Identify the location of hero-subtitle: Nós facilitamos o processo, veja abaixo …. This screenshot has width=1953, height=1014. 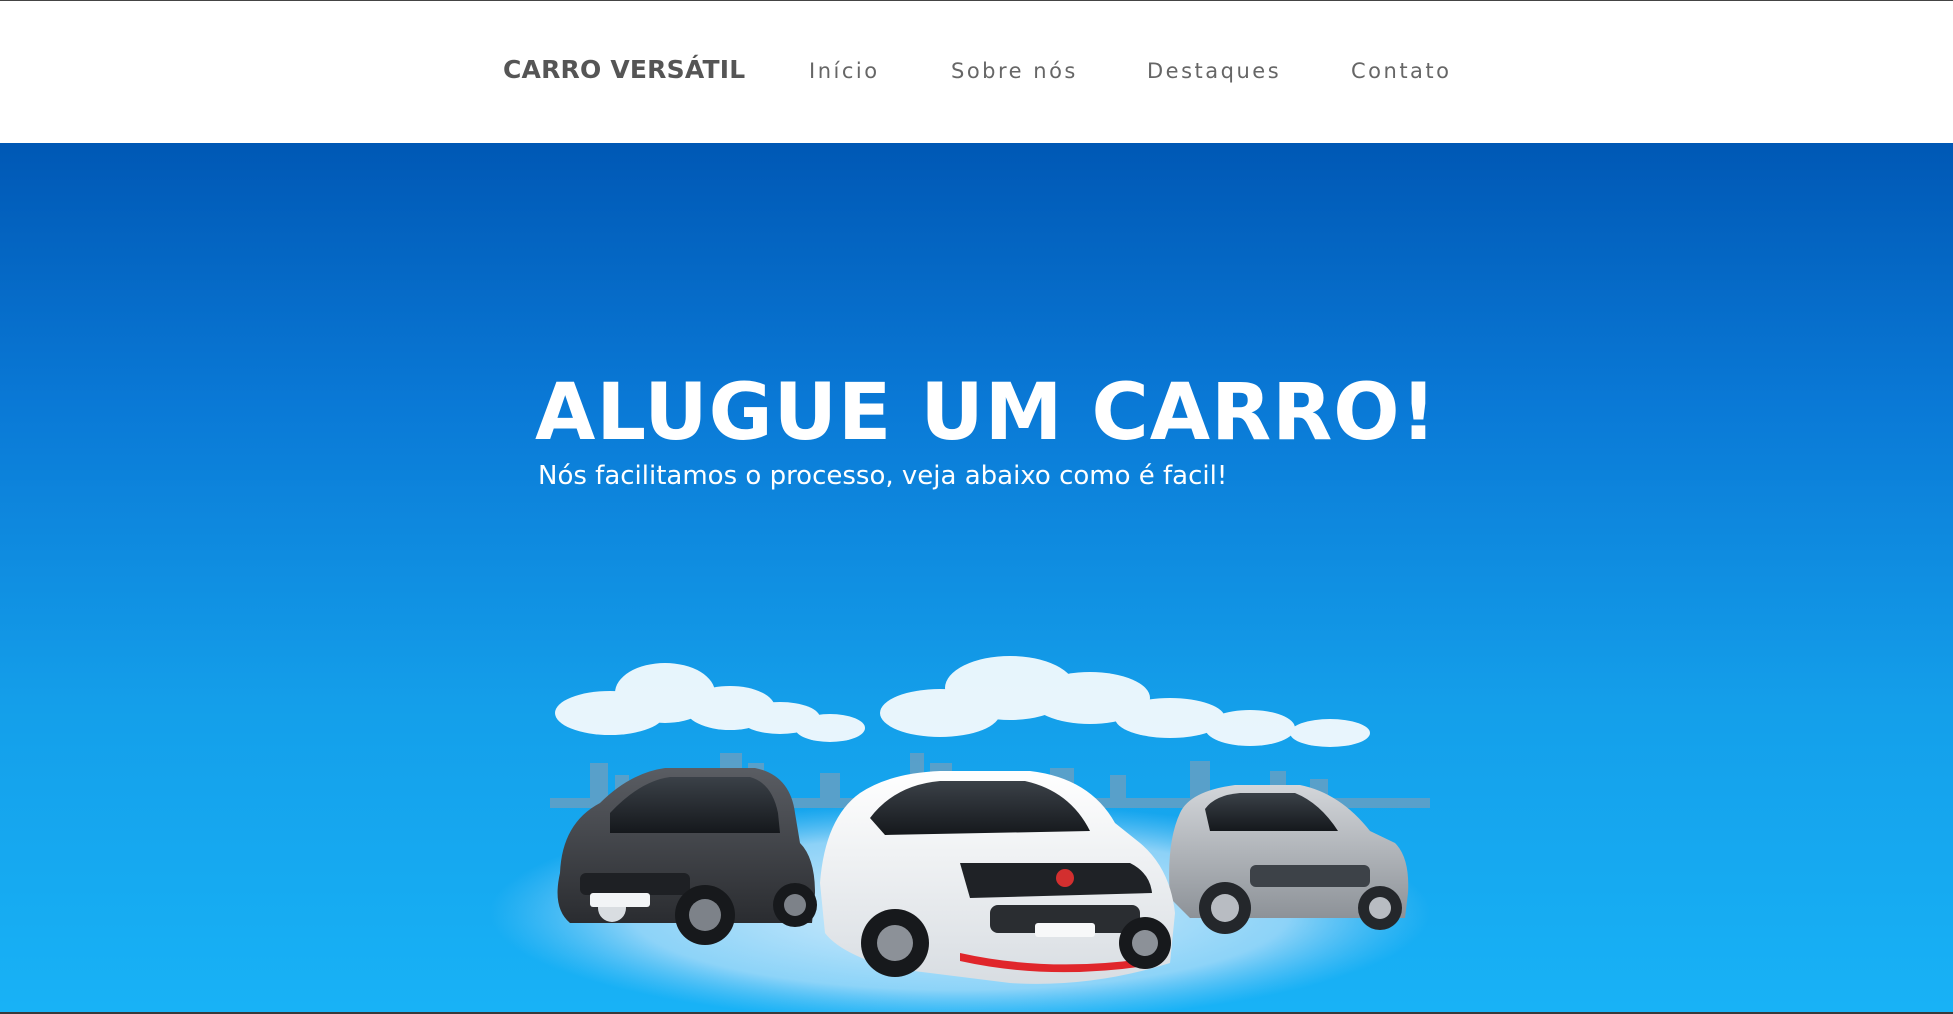
(883, 476).